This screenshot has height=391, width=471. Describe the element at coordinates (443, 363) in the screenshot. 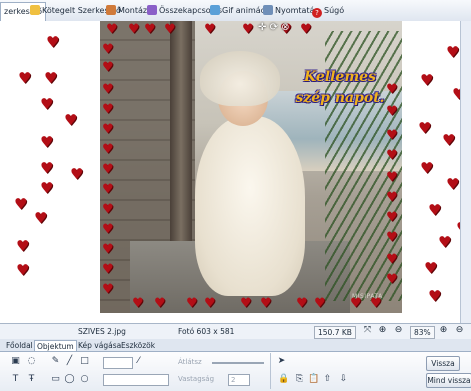

I see `back-button: Vissza` at that location.